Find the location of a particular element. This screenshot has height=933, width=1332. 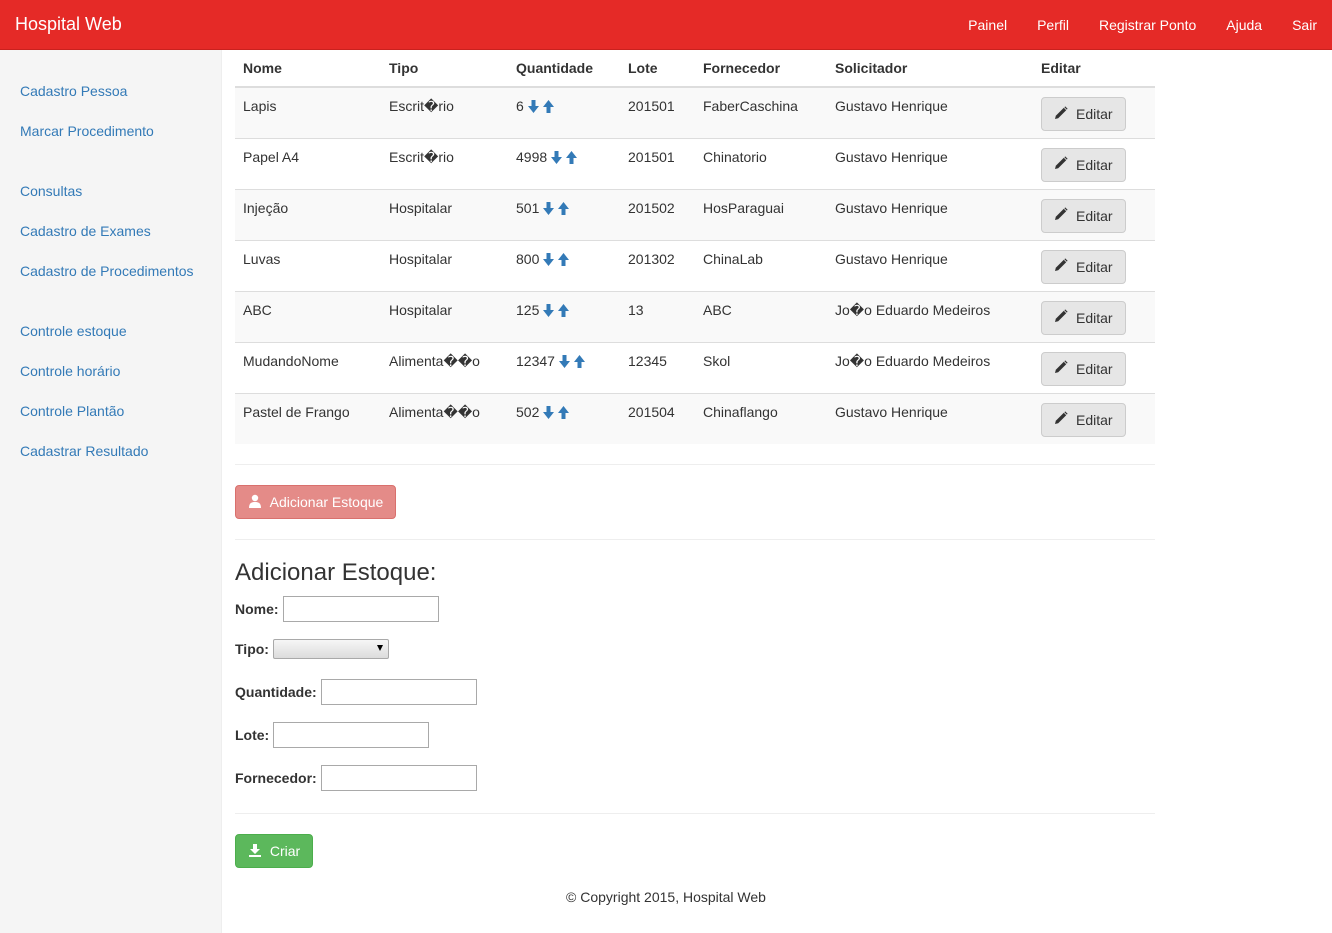

nav-item-perfil: Perfil is located at coordinates (1053, 25).